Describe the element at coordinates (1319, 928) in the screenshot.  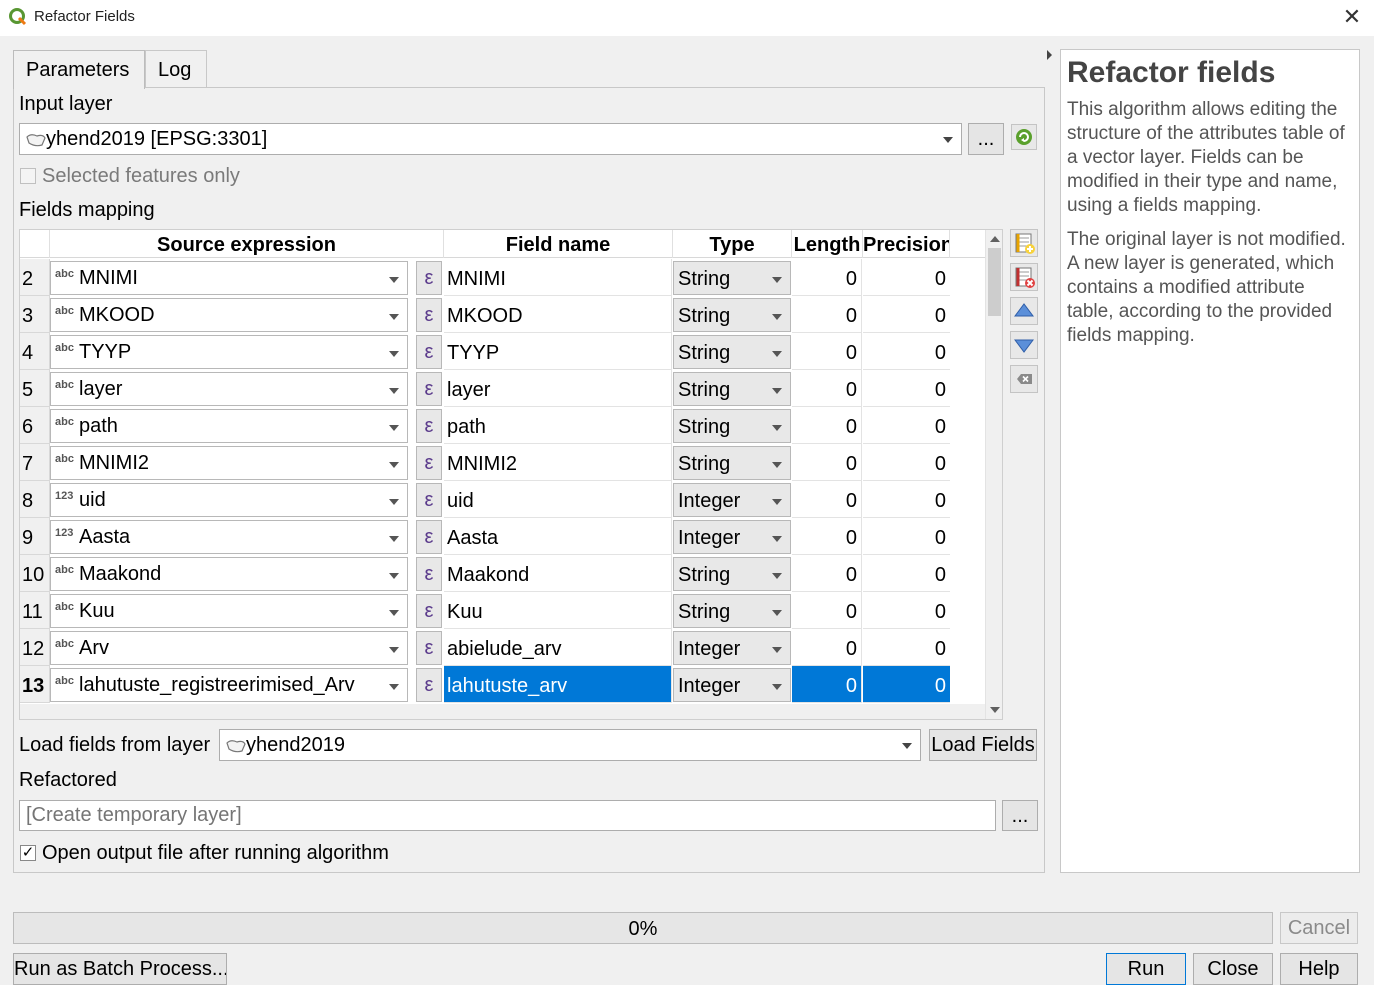
I see `cancel-button: Cancel` at that location.